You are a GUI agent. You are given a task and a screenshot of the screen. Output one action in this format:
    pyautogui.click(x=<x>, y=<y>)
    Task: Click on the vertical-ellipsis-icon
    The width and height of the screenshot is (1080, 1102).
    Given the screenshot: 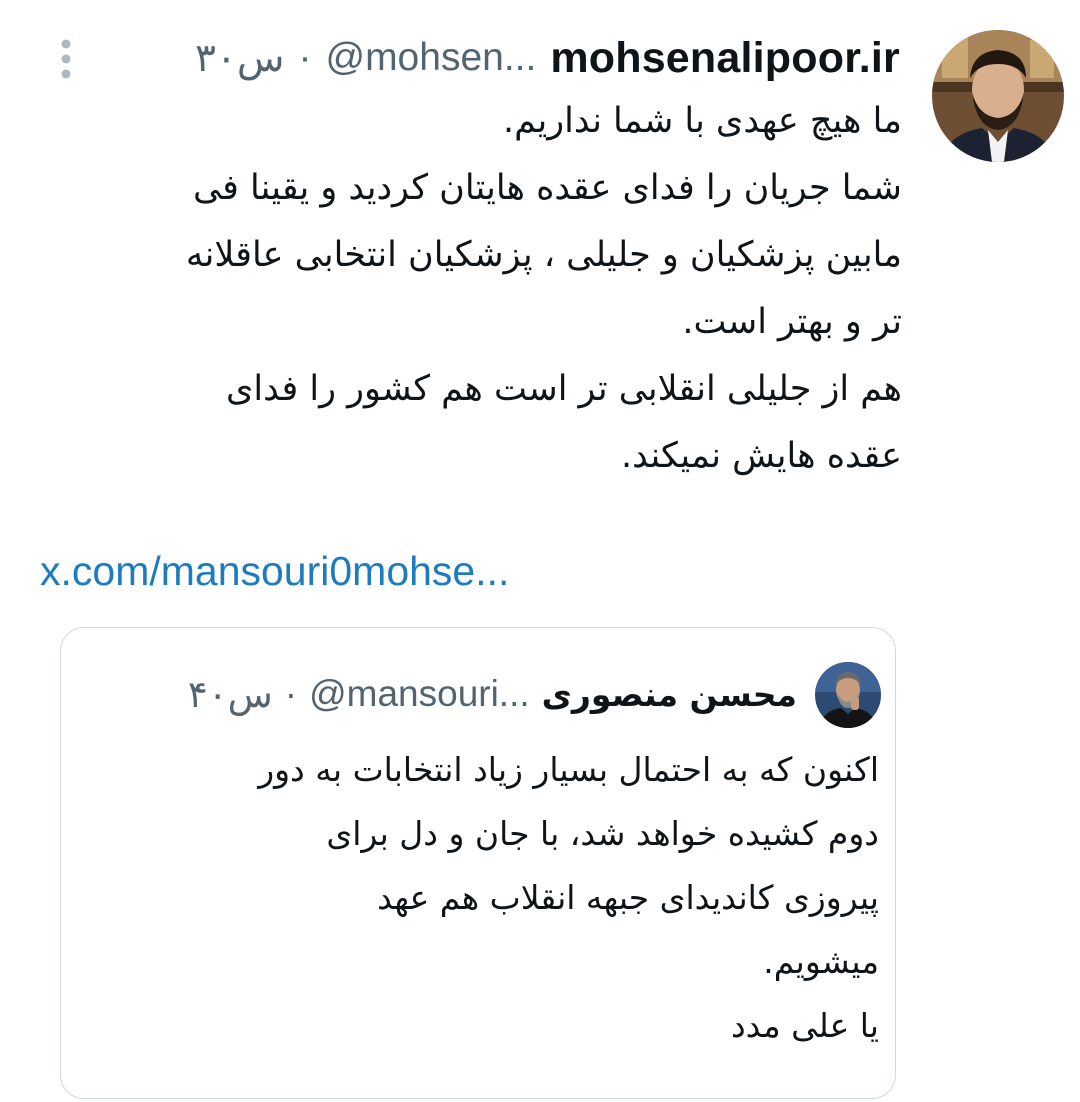 What is the action you would take?
    pyautogui.click(x=66, y=60)
    